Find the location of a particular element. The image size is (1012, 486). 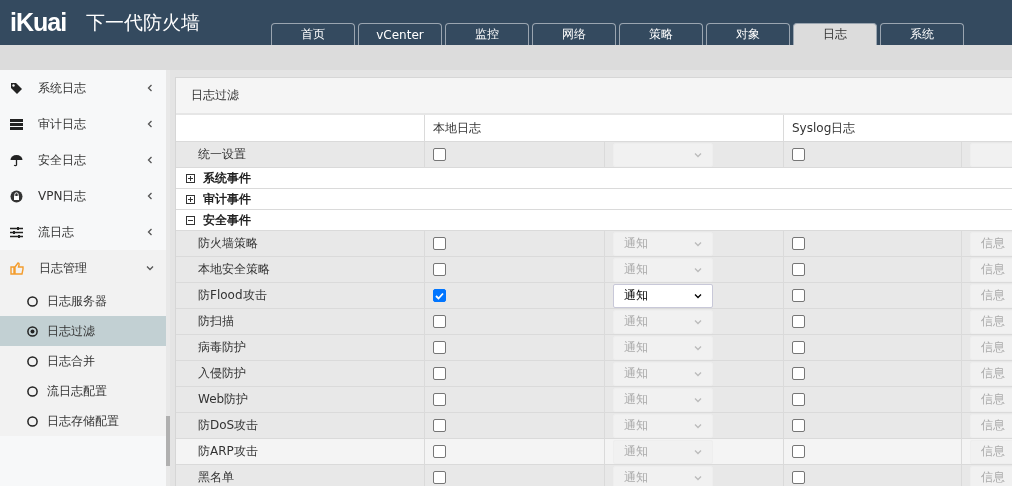

row-label: 黑名单 is located at coordinates (215, 477).